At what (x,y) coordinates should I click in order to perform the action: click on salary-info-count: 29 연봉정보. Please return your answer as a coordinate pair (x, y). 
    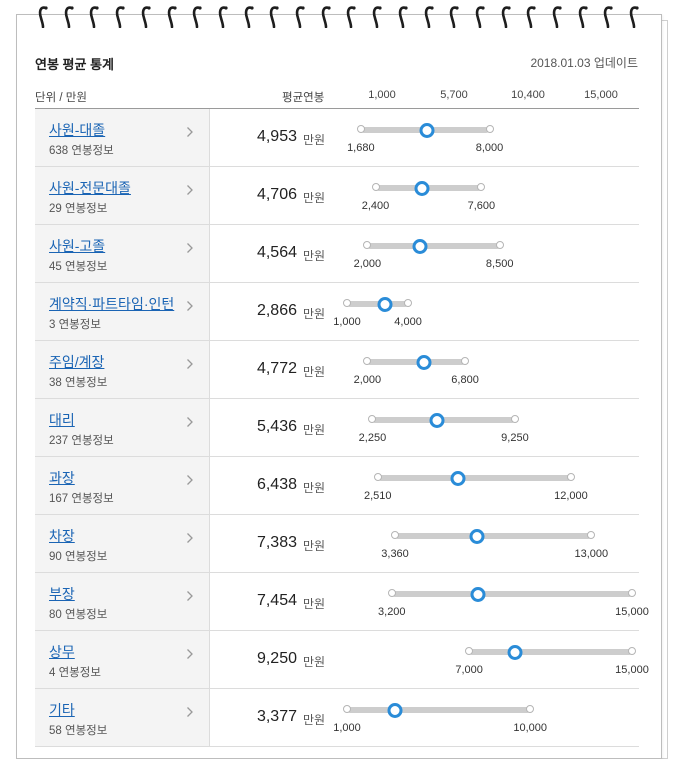
    Looking at the image, I should click on (78, 209).